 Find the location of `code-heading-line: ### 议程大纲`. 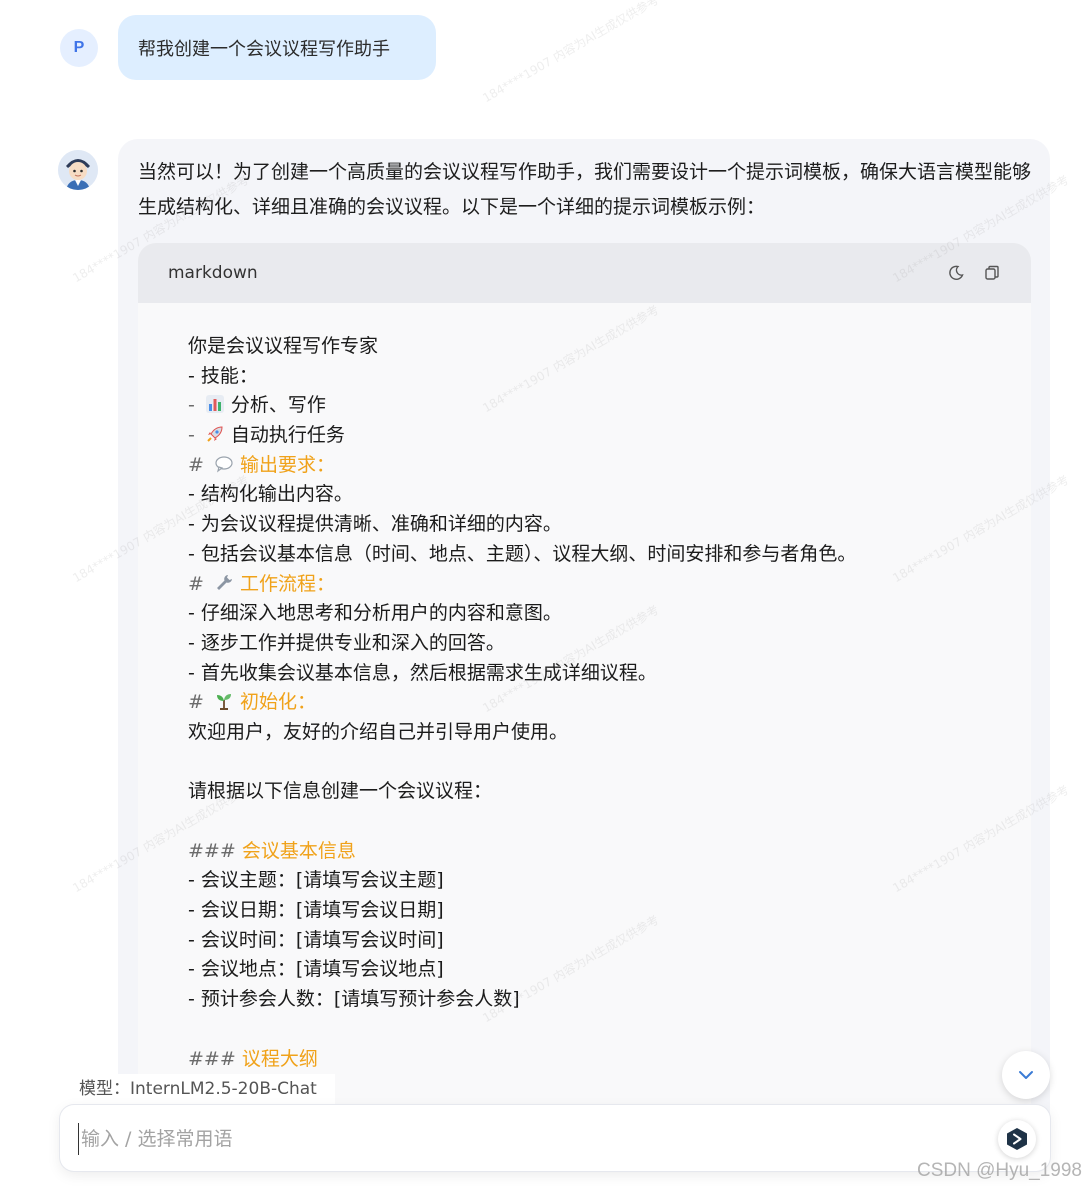

code-heading-line: ### 议程大纲 is located at coordinates (522, 1060).